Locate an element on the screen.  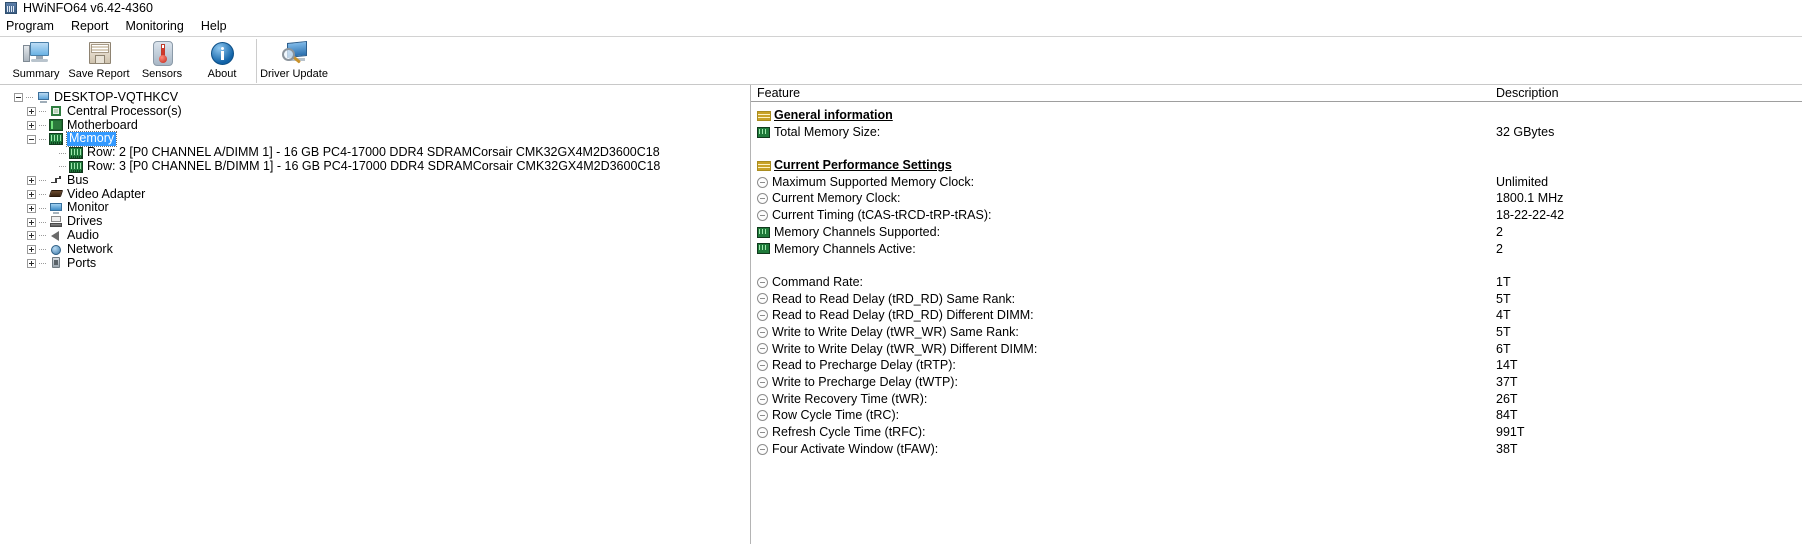
toolbar-separator is located at coordinates (256, 61).